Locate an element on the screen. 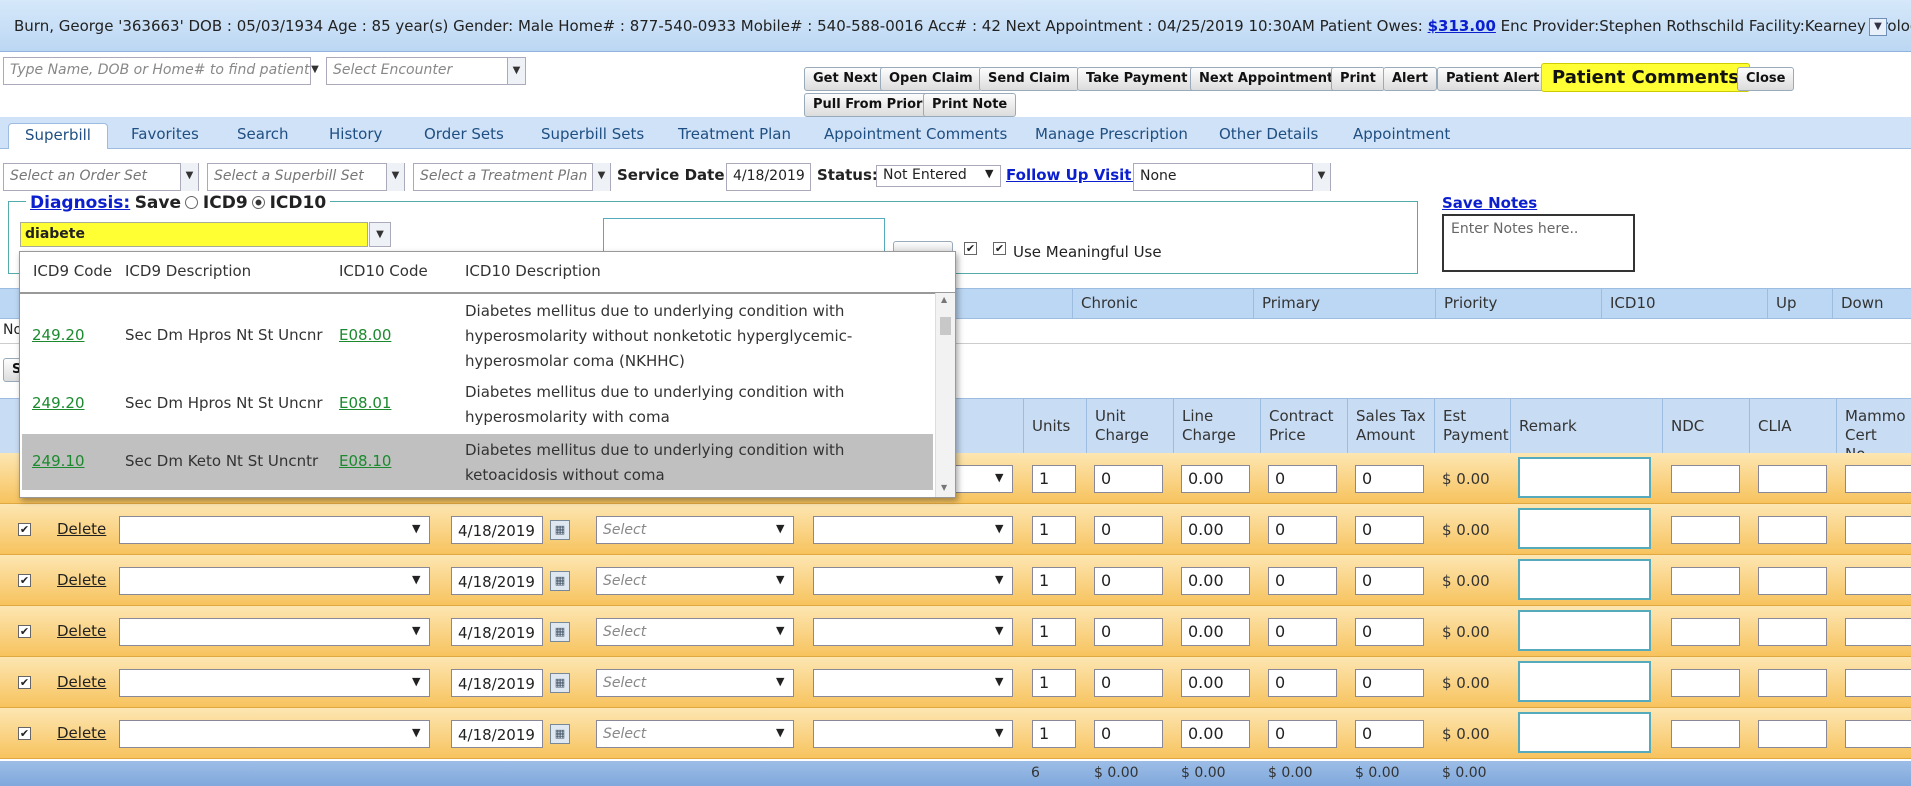 Image resolution: width=1911 pixels, height=786 pixels. service-date-input: 4/18/2019 is located at coordinates (768, 177).